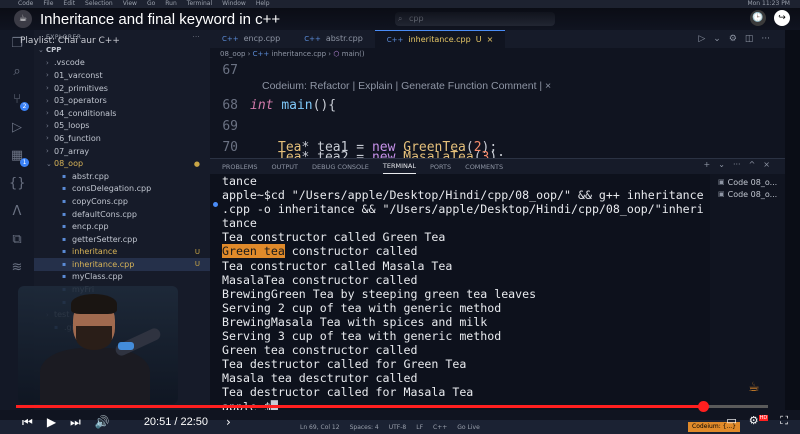 Image resolution: width=800 pixels, height=434 pixels. I want to click on captions-icon: ▭, so click(731, 421).